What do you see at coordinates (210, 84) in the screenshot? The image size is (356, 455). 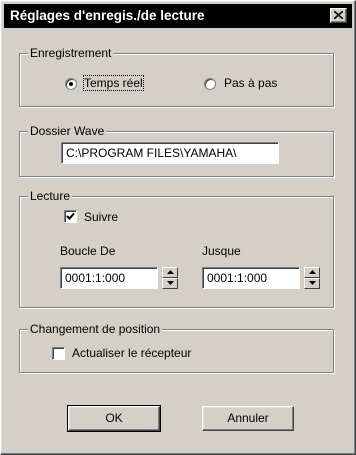 I see `radio-step` at bounding box center [210, 84].